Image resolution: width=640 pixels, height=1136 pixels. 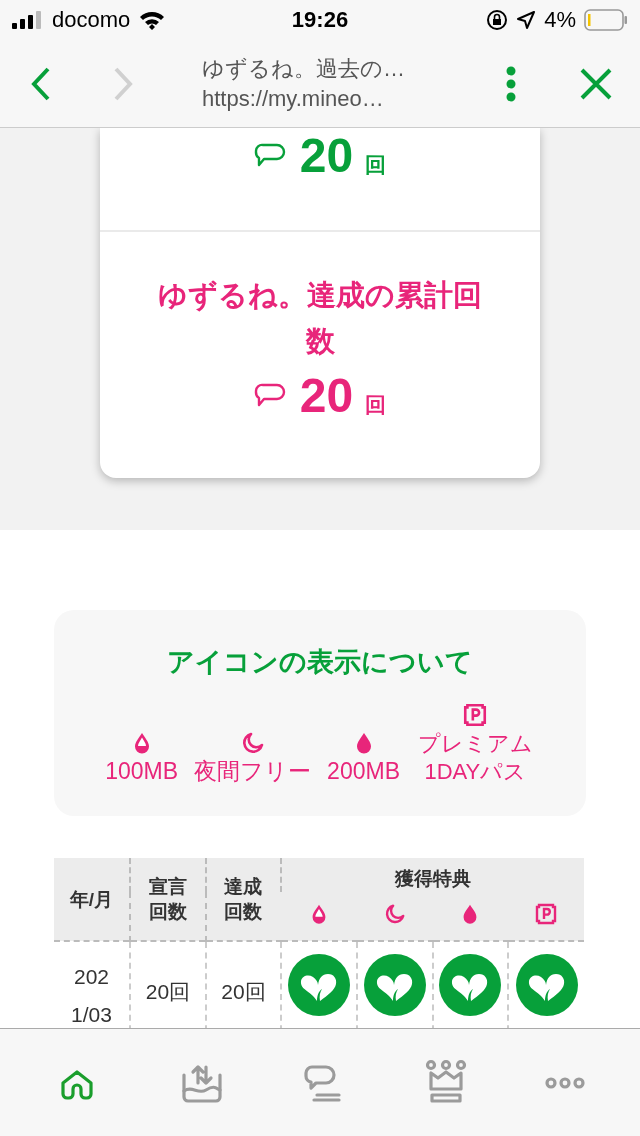 I want to click on column-header: 達成回数, so click(x=243, y=899).